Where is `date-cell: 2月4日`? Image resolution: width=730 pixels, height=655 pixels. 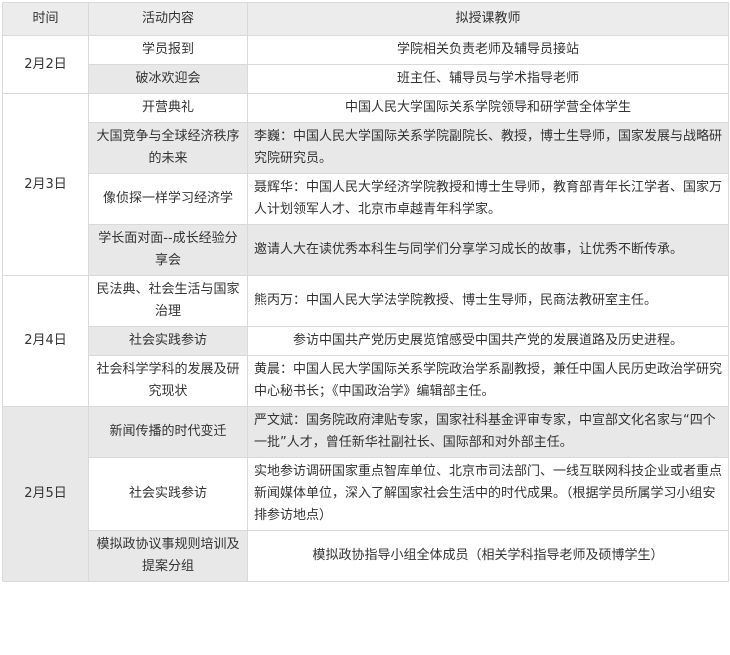
date-cell: 2月4日 is located at coordinates (45, 341).